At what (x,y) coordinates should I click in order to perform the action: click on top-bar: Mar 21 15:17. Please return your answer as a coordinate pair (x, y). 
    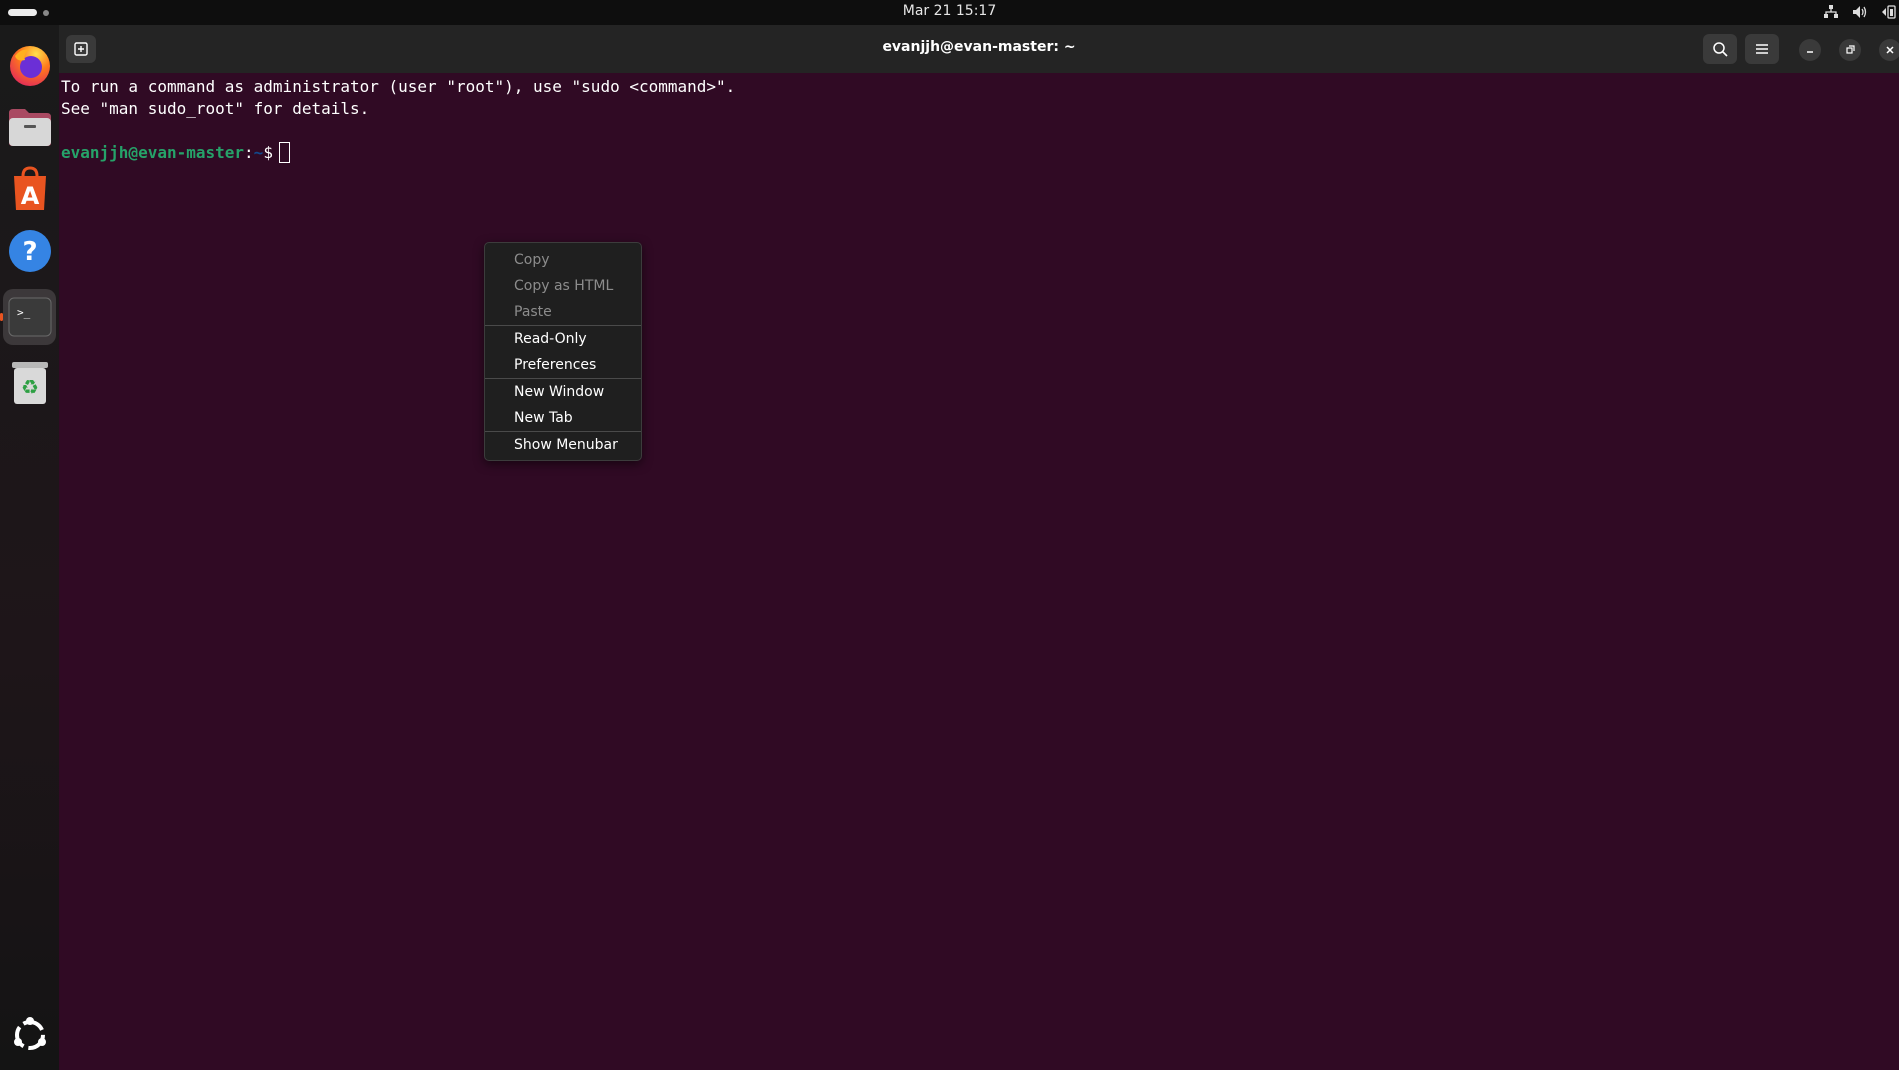
    Looking at the image, I should click on (949, 12).